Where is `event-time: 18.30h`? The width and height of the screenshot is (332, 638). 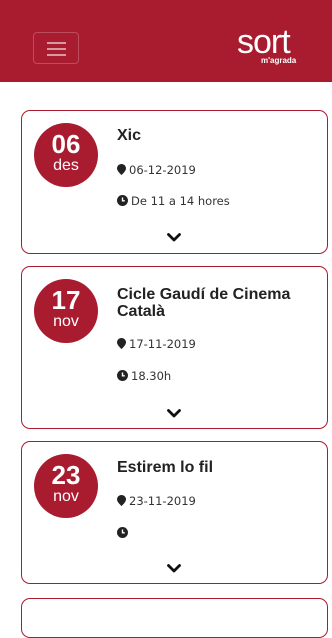 event-time: 18.30h is located at coordinates (151, 376).